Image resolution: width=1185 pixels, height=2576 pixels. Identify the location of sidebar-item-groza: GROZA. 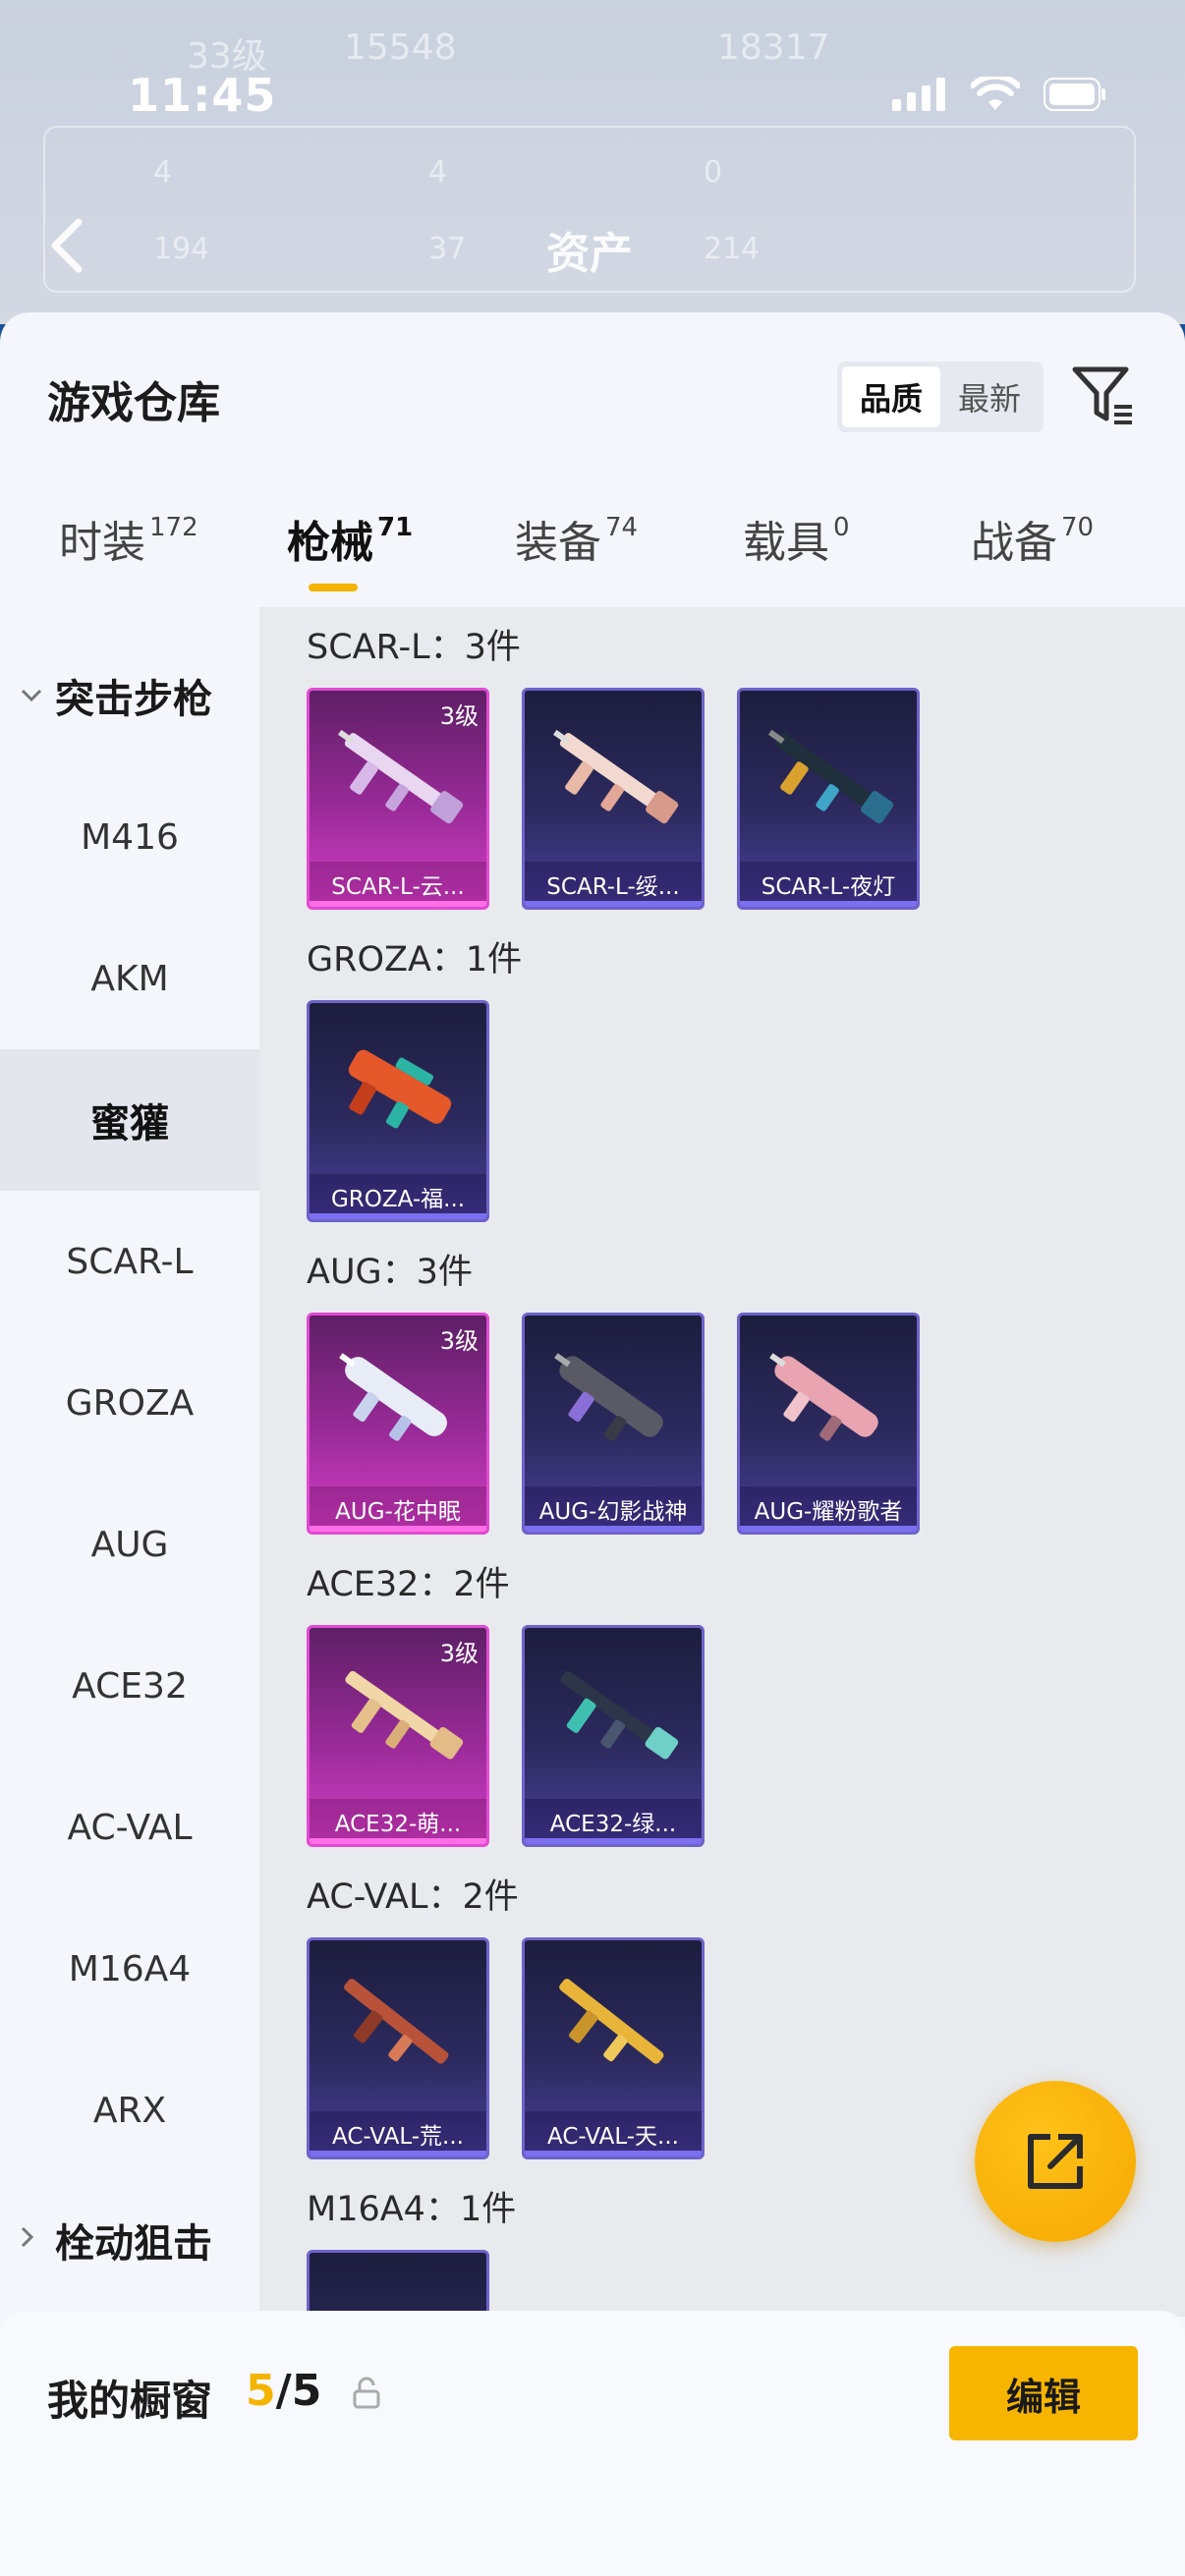
(130, 1403).